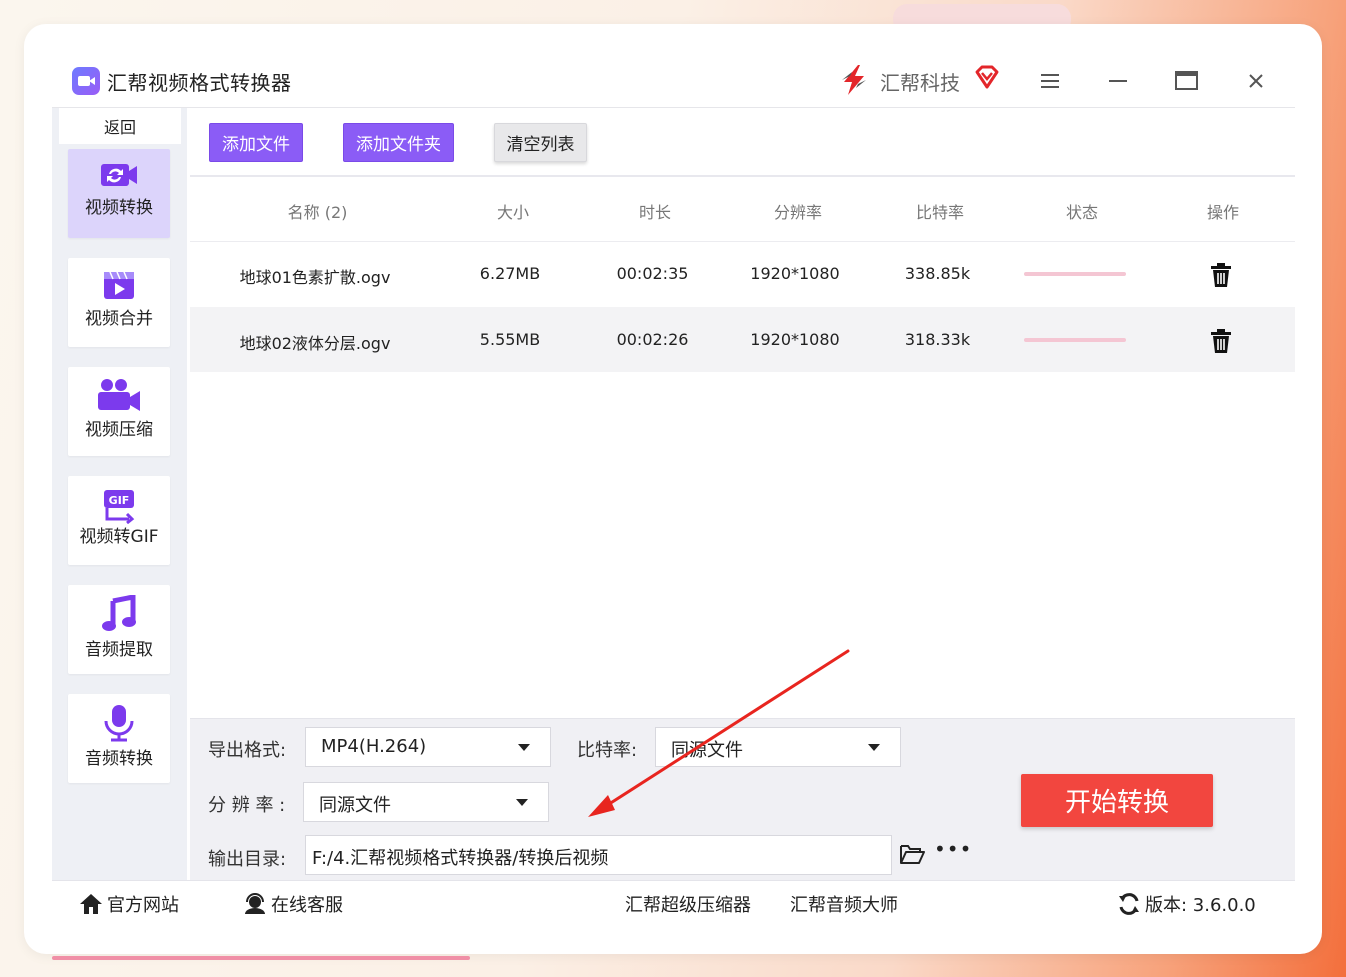 This screenshot has width=1346, height=977. What do you see at coordinates (315, 277) in the screenshot?
I see `file-name: 地球01色素扩散.ogv` at bounding box center [315, 277].